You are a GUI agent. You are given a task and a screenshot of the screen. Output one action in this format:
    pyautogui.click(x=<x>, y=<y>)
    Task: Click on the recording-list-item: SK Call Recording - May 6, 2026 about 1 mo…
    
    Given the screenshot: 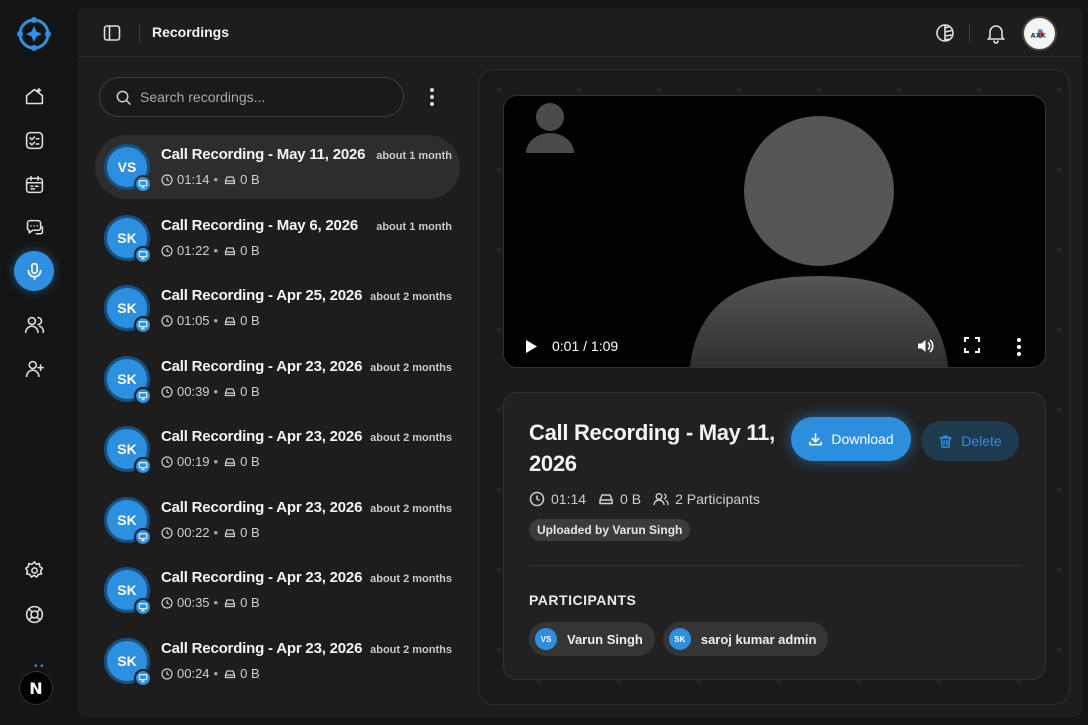 What is the action you would take?
    pyautogui.click(x=277, y=238)
    